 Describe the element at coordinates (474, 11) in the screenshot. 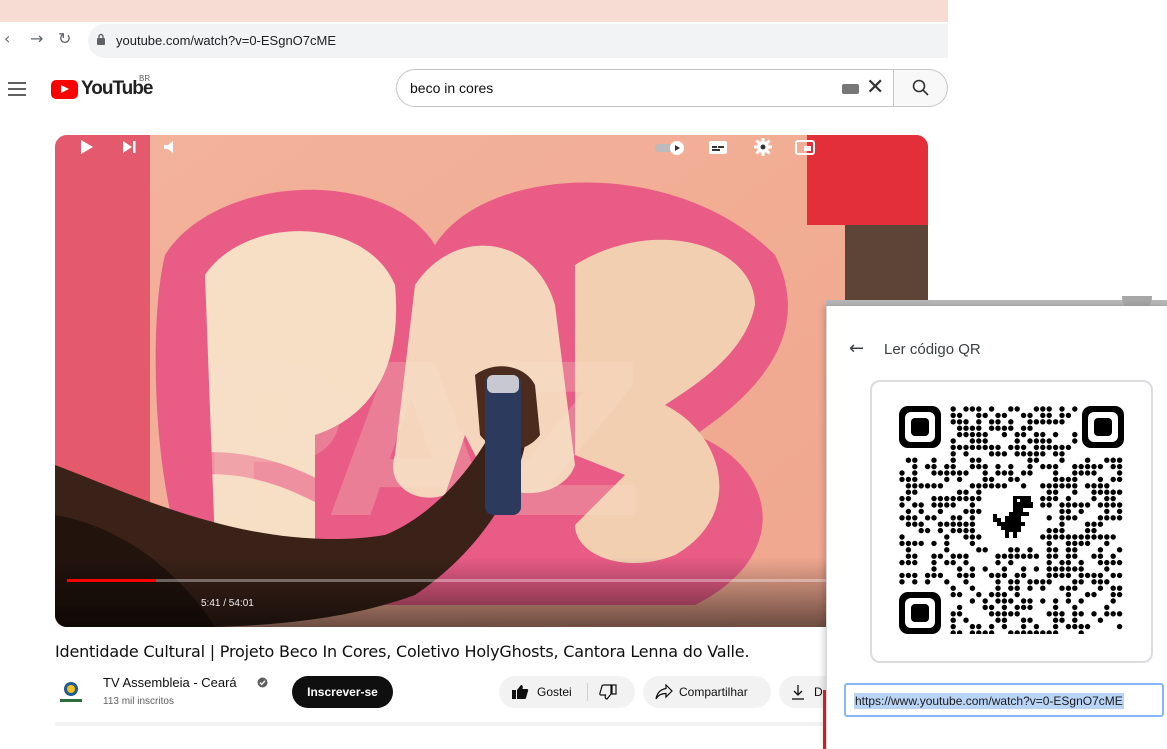

I see `browser-tab-strip` at that location.